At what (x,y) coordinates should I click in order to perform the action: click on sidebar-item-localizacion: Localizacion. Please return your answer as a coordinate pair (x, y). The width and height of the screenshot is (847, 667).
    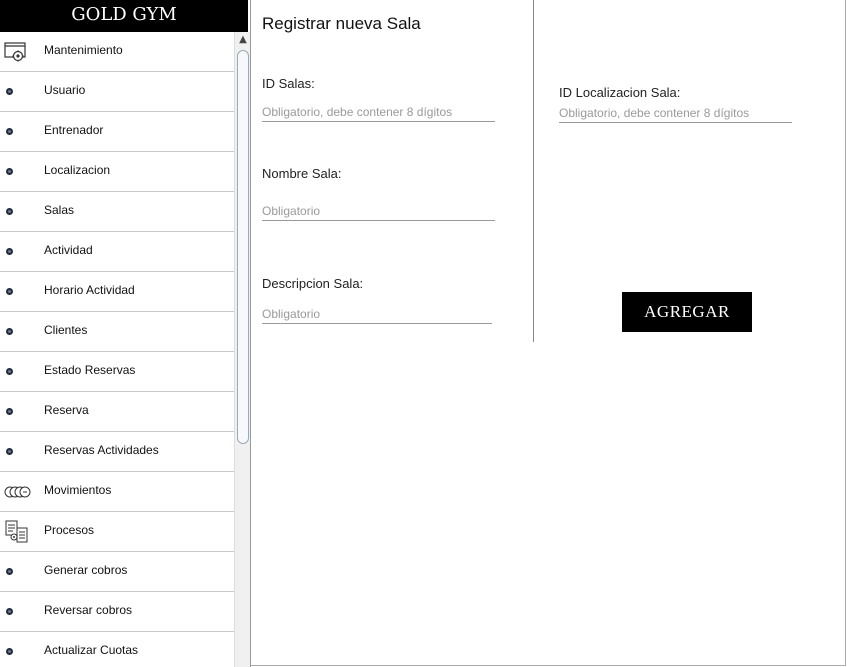
    Looking at the image, I should click on (117, 172).